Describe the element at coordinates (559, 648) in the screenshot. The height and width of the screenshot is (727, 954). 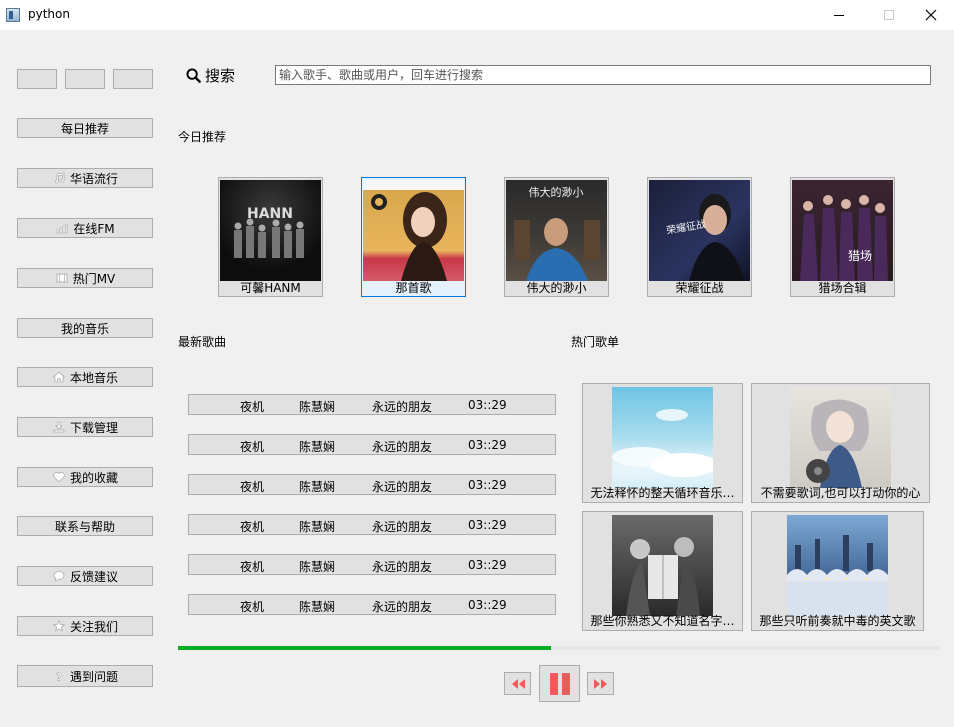
I see `playback-progress-bar` at that location.